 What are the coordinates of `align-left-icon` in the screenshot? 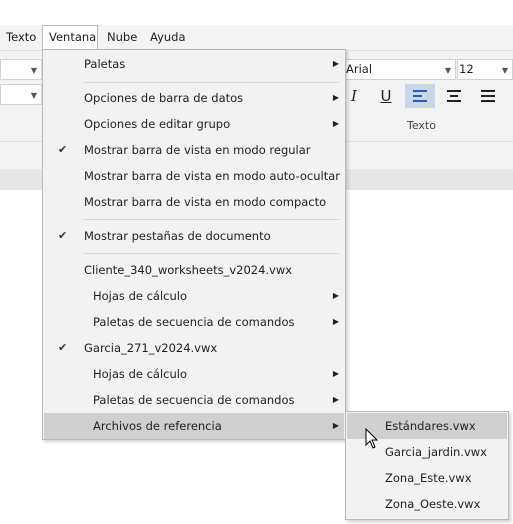 It's located at (420, 96).